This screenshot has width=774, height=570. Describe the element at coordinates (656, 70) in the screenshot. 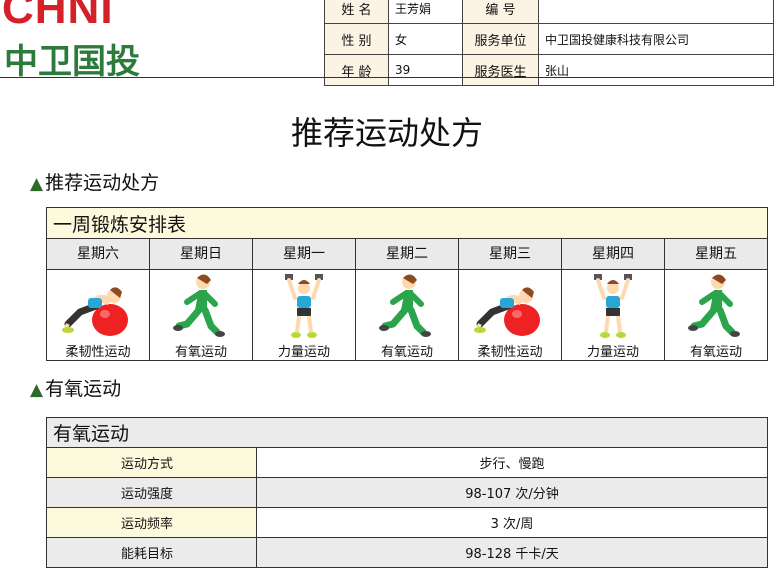

I see `info-value: 张山` at that location.